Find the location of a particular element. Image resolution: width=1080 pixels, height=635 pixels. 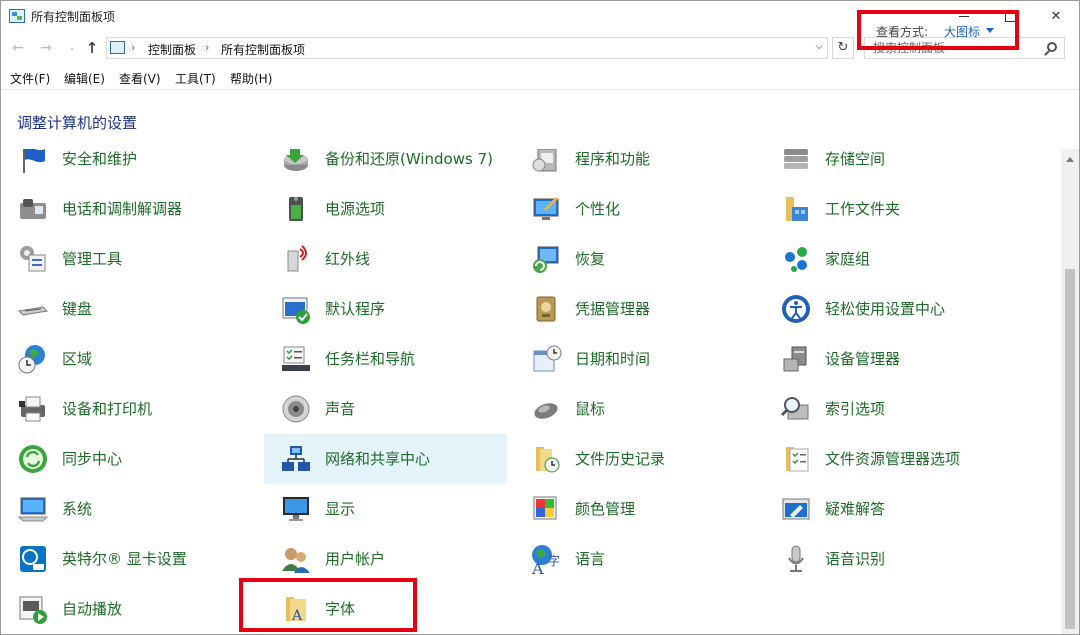

control-panel-item: 颜色管理 is located at coordinates (635, 509).